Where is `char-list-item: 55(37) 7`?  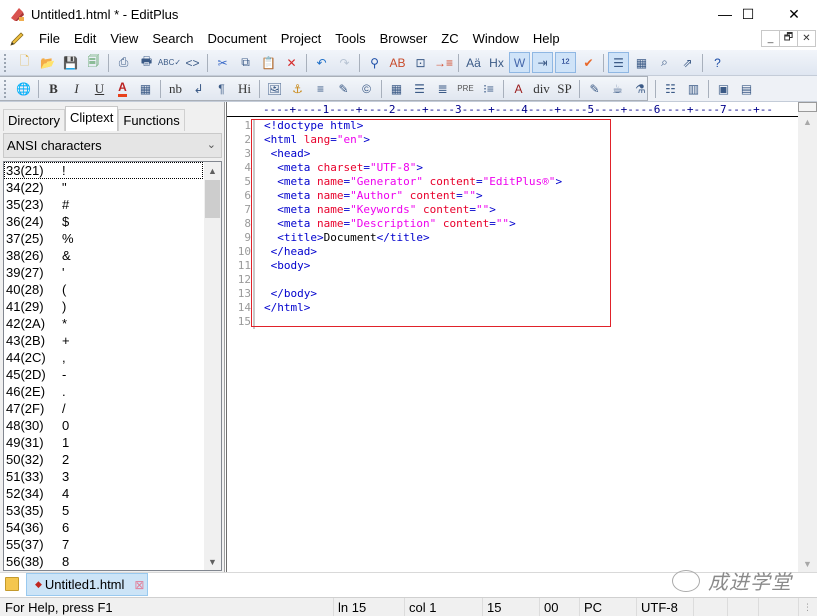
char-list-item: 55(37) 7 is located at coordinates (112, 544).